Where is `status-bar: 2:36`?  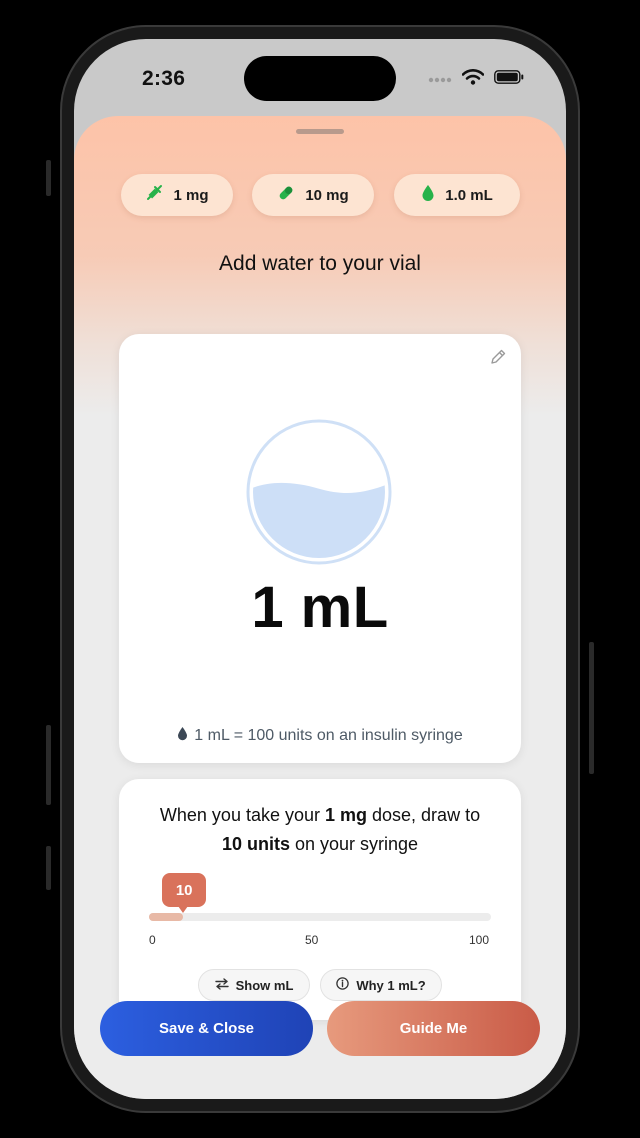
status-bar: 2:36 is located at coordinates (320, 79).